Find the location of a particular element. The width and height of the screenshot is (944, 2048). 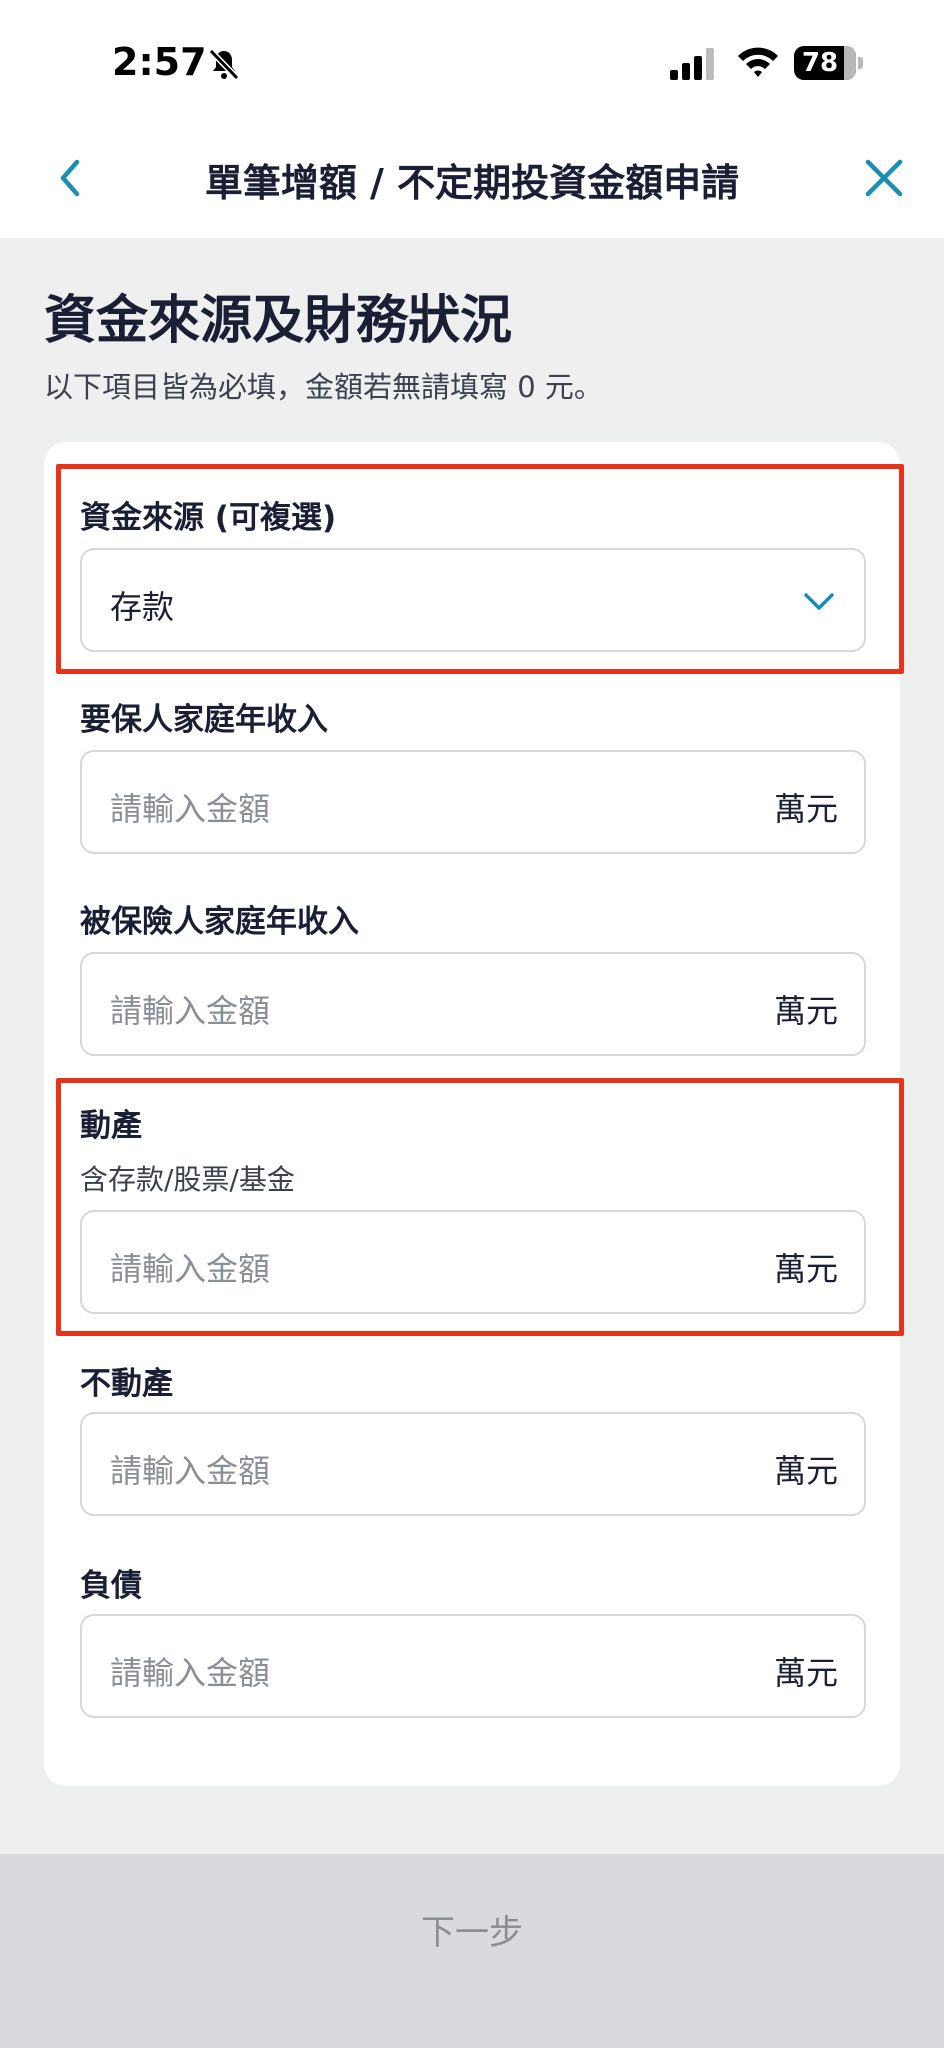

real-estate-input: 請輸入金額 萬元 is located at coordinates (473, 1464).